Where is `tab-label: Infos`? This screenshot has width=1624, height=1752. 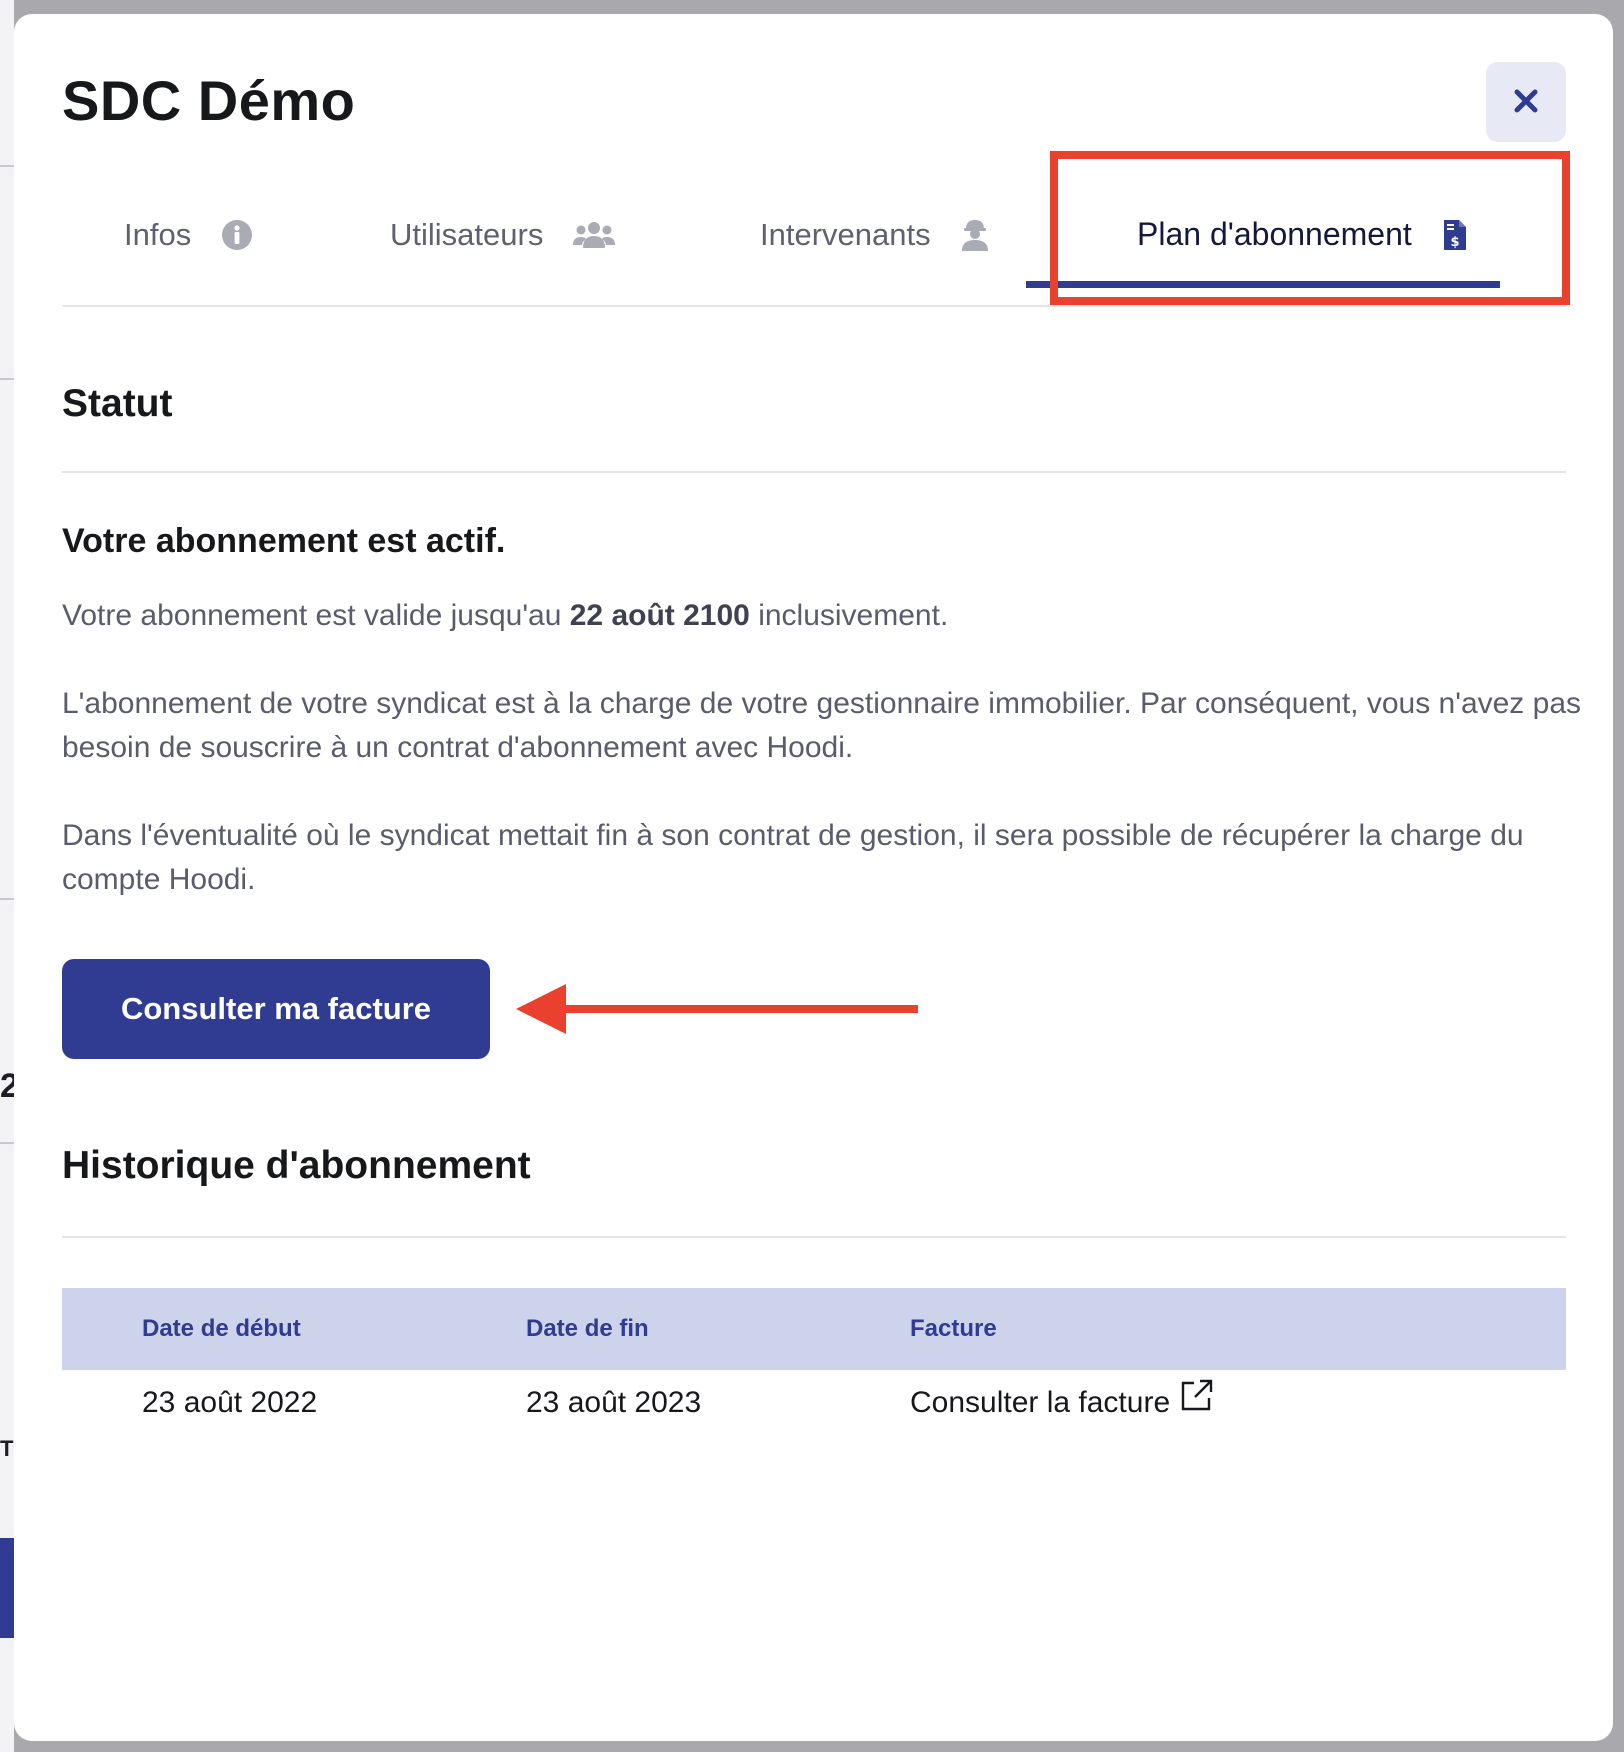
tab-label: Infos is located at coordinates (158, 234).